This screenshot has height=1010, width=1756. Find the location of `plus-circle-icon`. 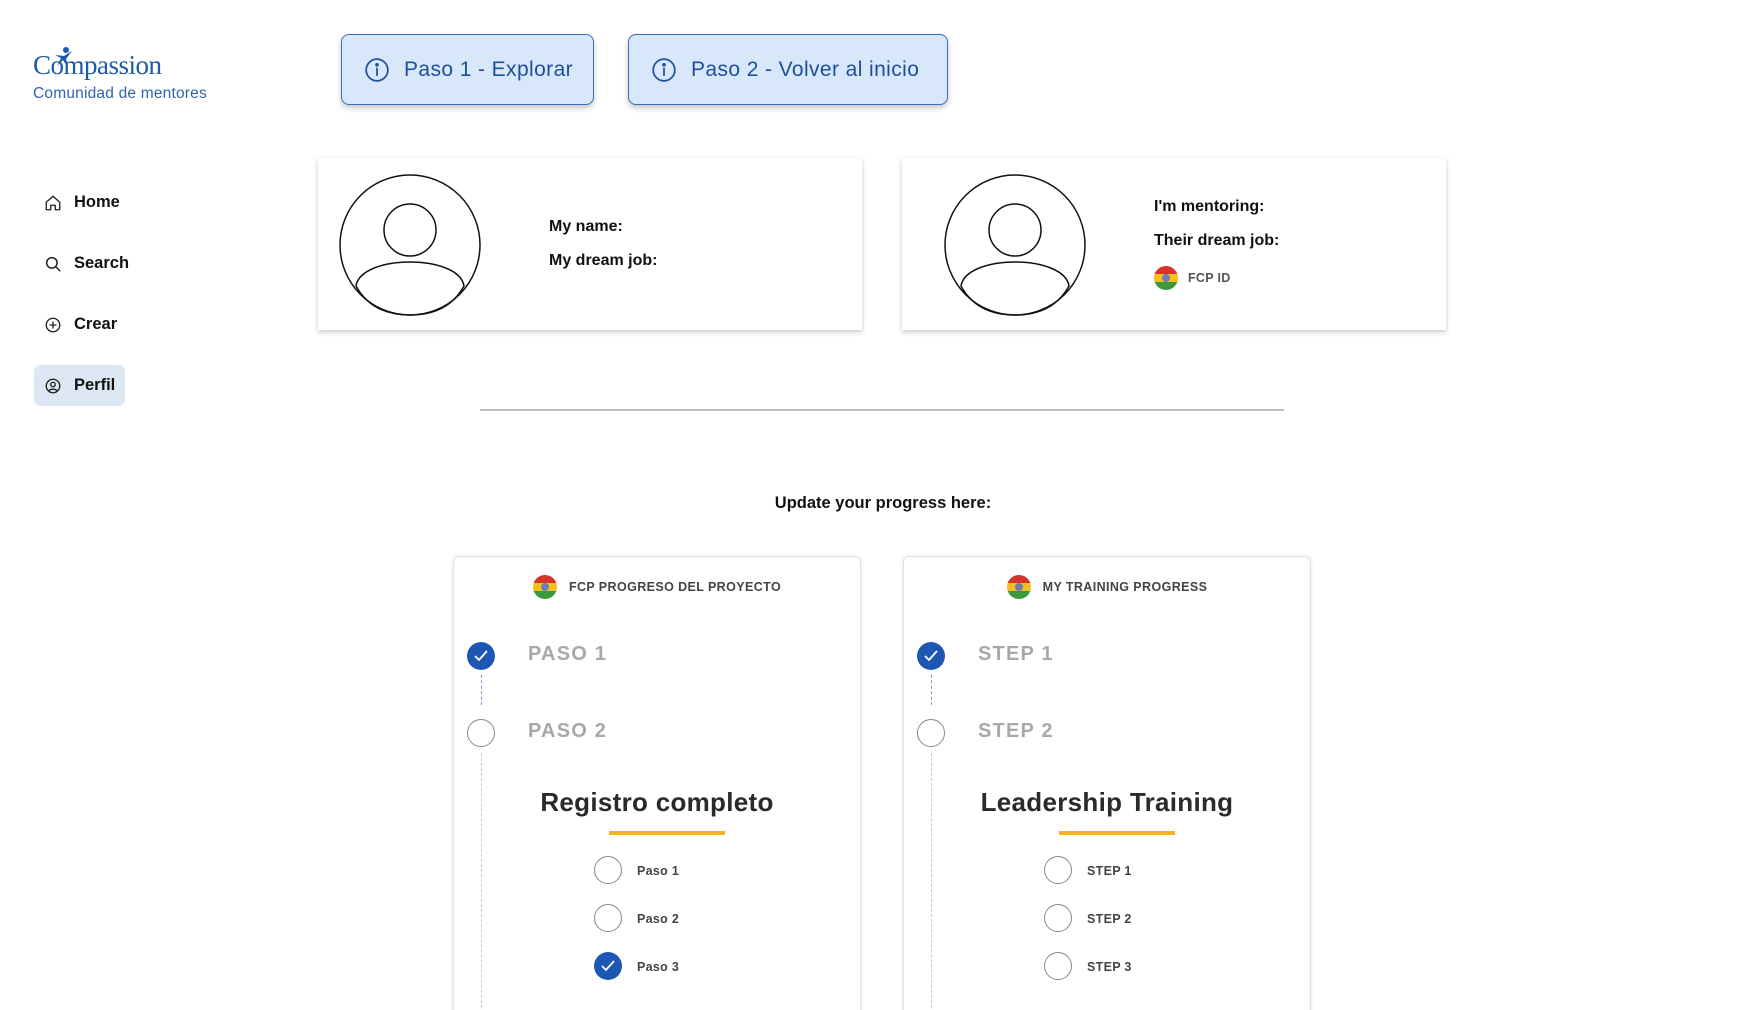

plus-circle-icon is located at coordinates (53, 324).